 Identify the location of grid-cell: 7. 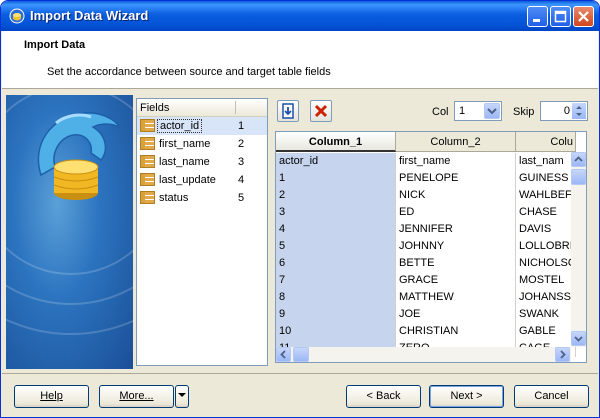
(336, 280).